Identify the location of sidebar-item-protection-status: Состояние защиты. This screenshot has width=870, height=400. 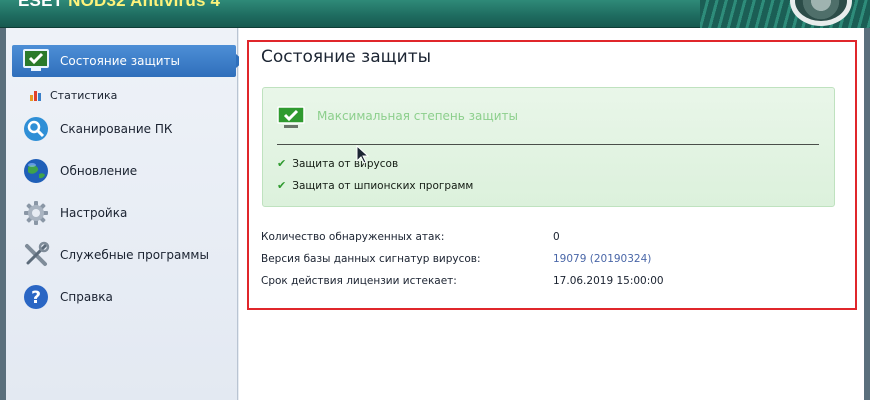
(128, 61).